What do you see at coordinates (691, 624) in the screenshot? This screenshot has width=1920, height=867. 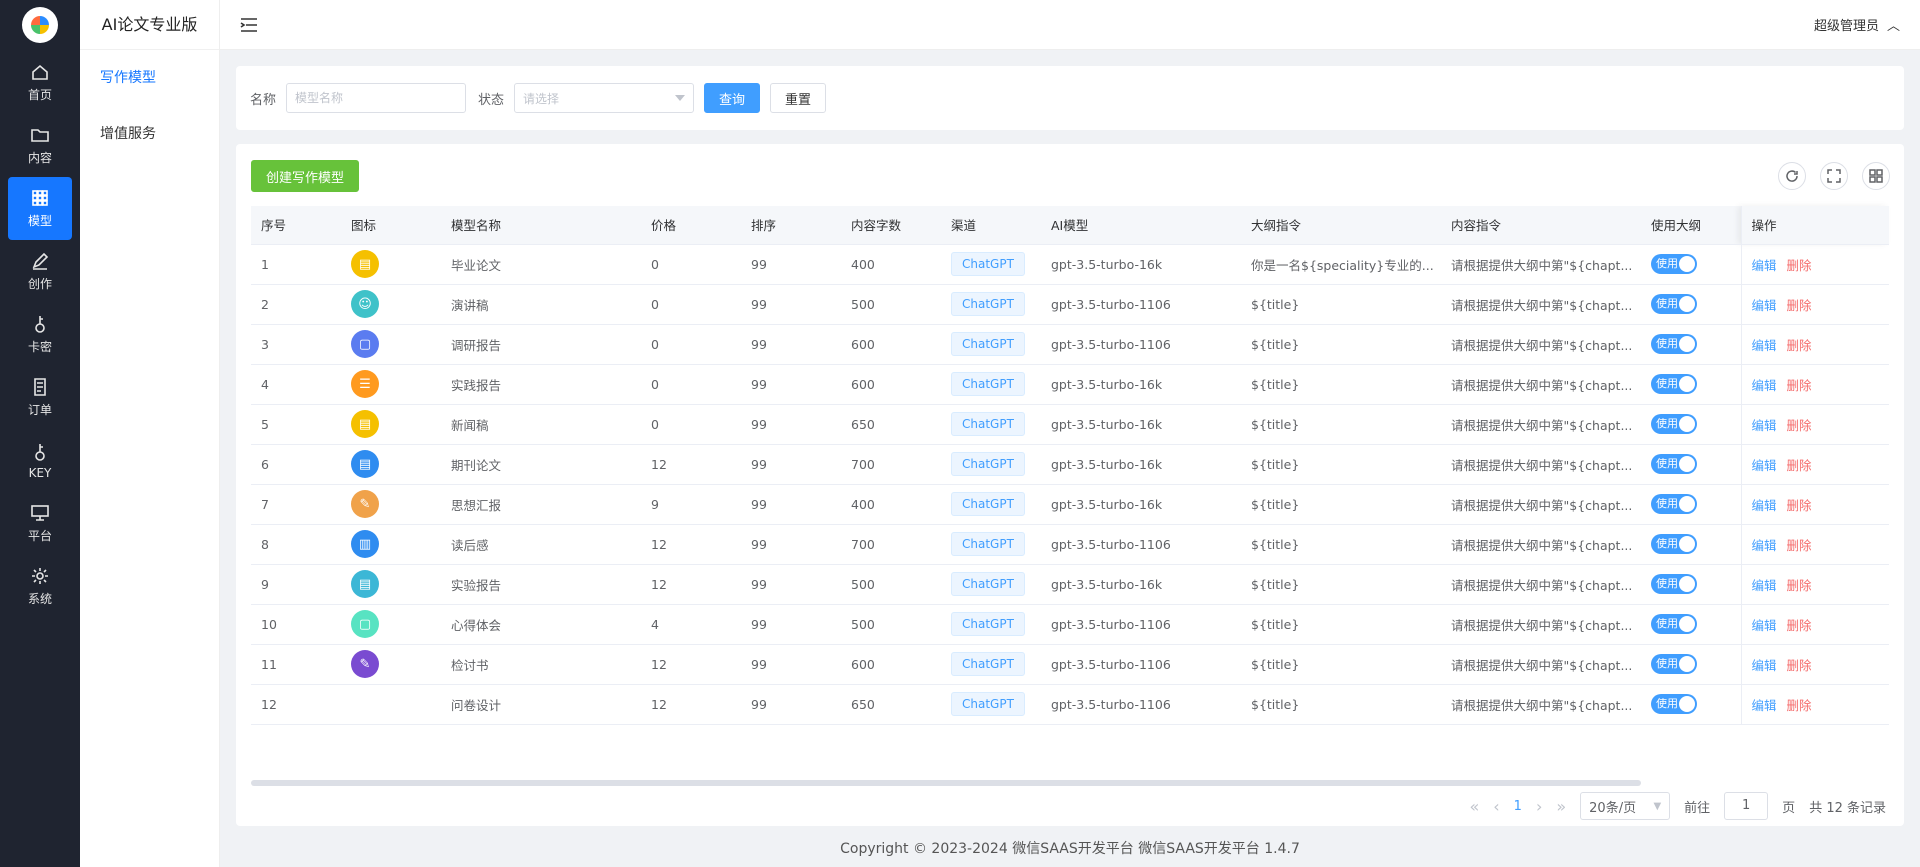 I see `cell-price: 4` at bounding box center [691, 624].